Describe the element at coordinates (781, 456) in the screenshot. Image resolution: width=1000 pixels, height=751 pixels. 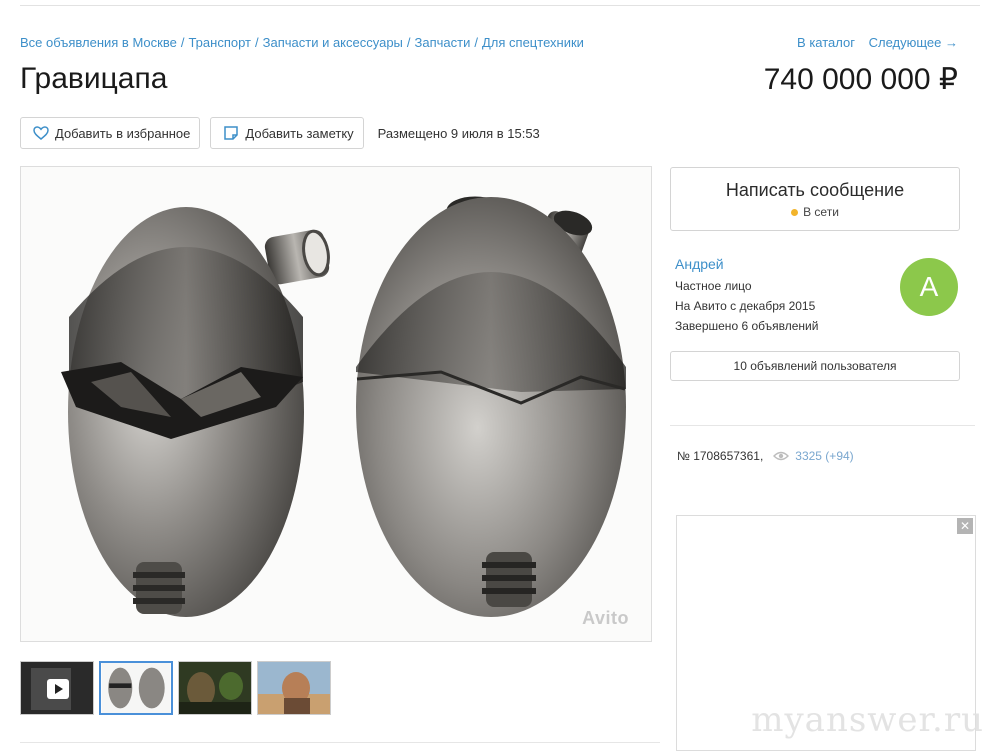
I see `eye-icon` at that location.